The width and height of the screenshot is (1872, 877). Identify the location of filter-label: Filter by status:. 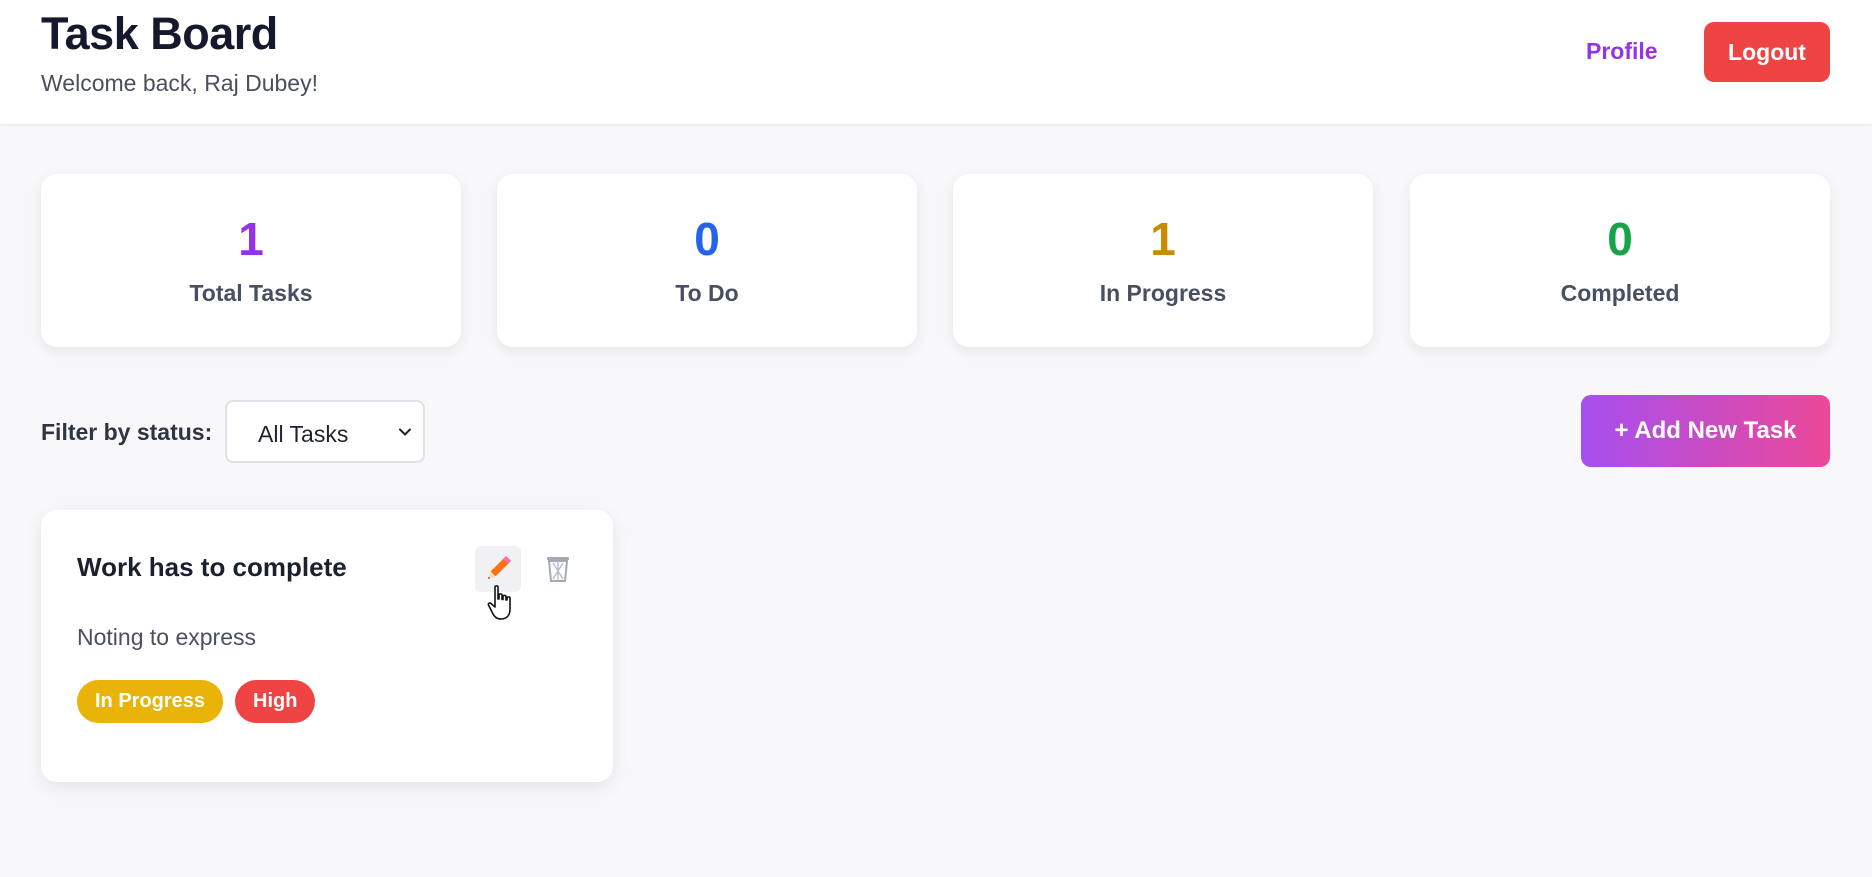
(127, 432).